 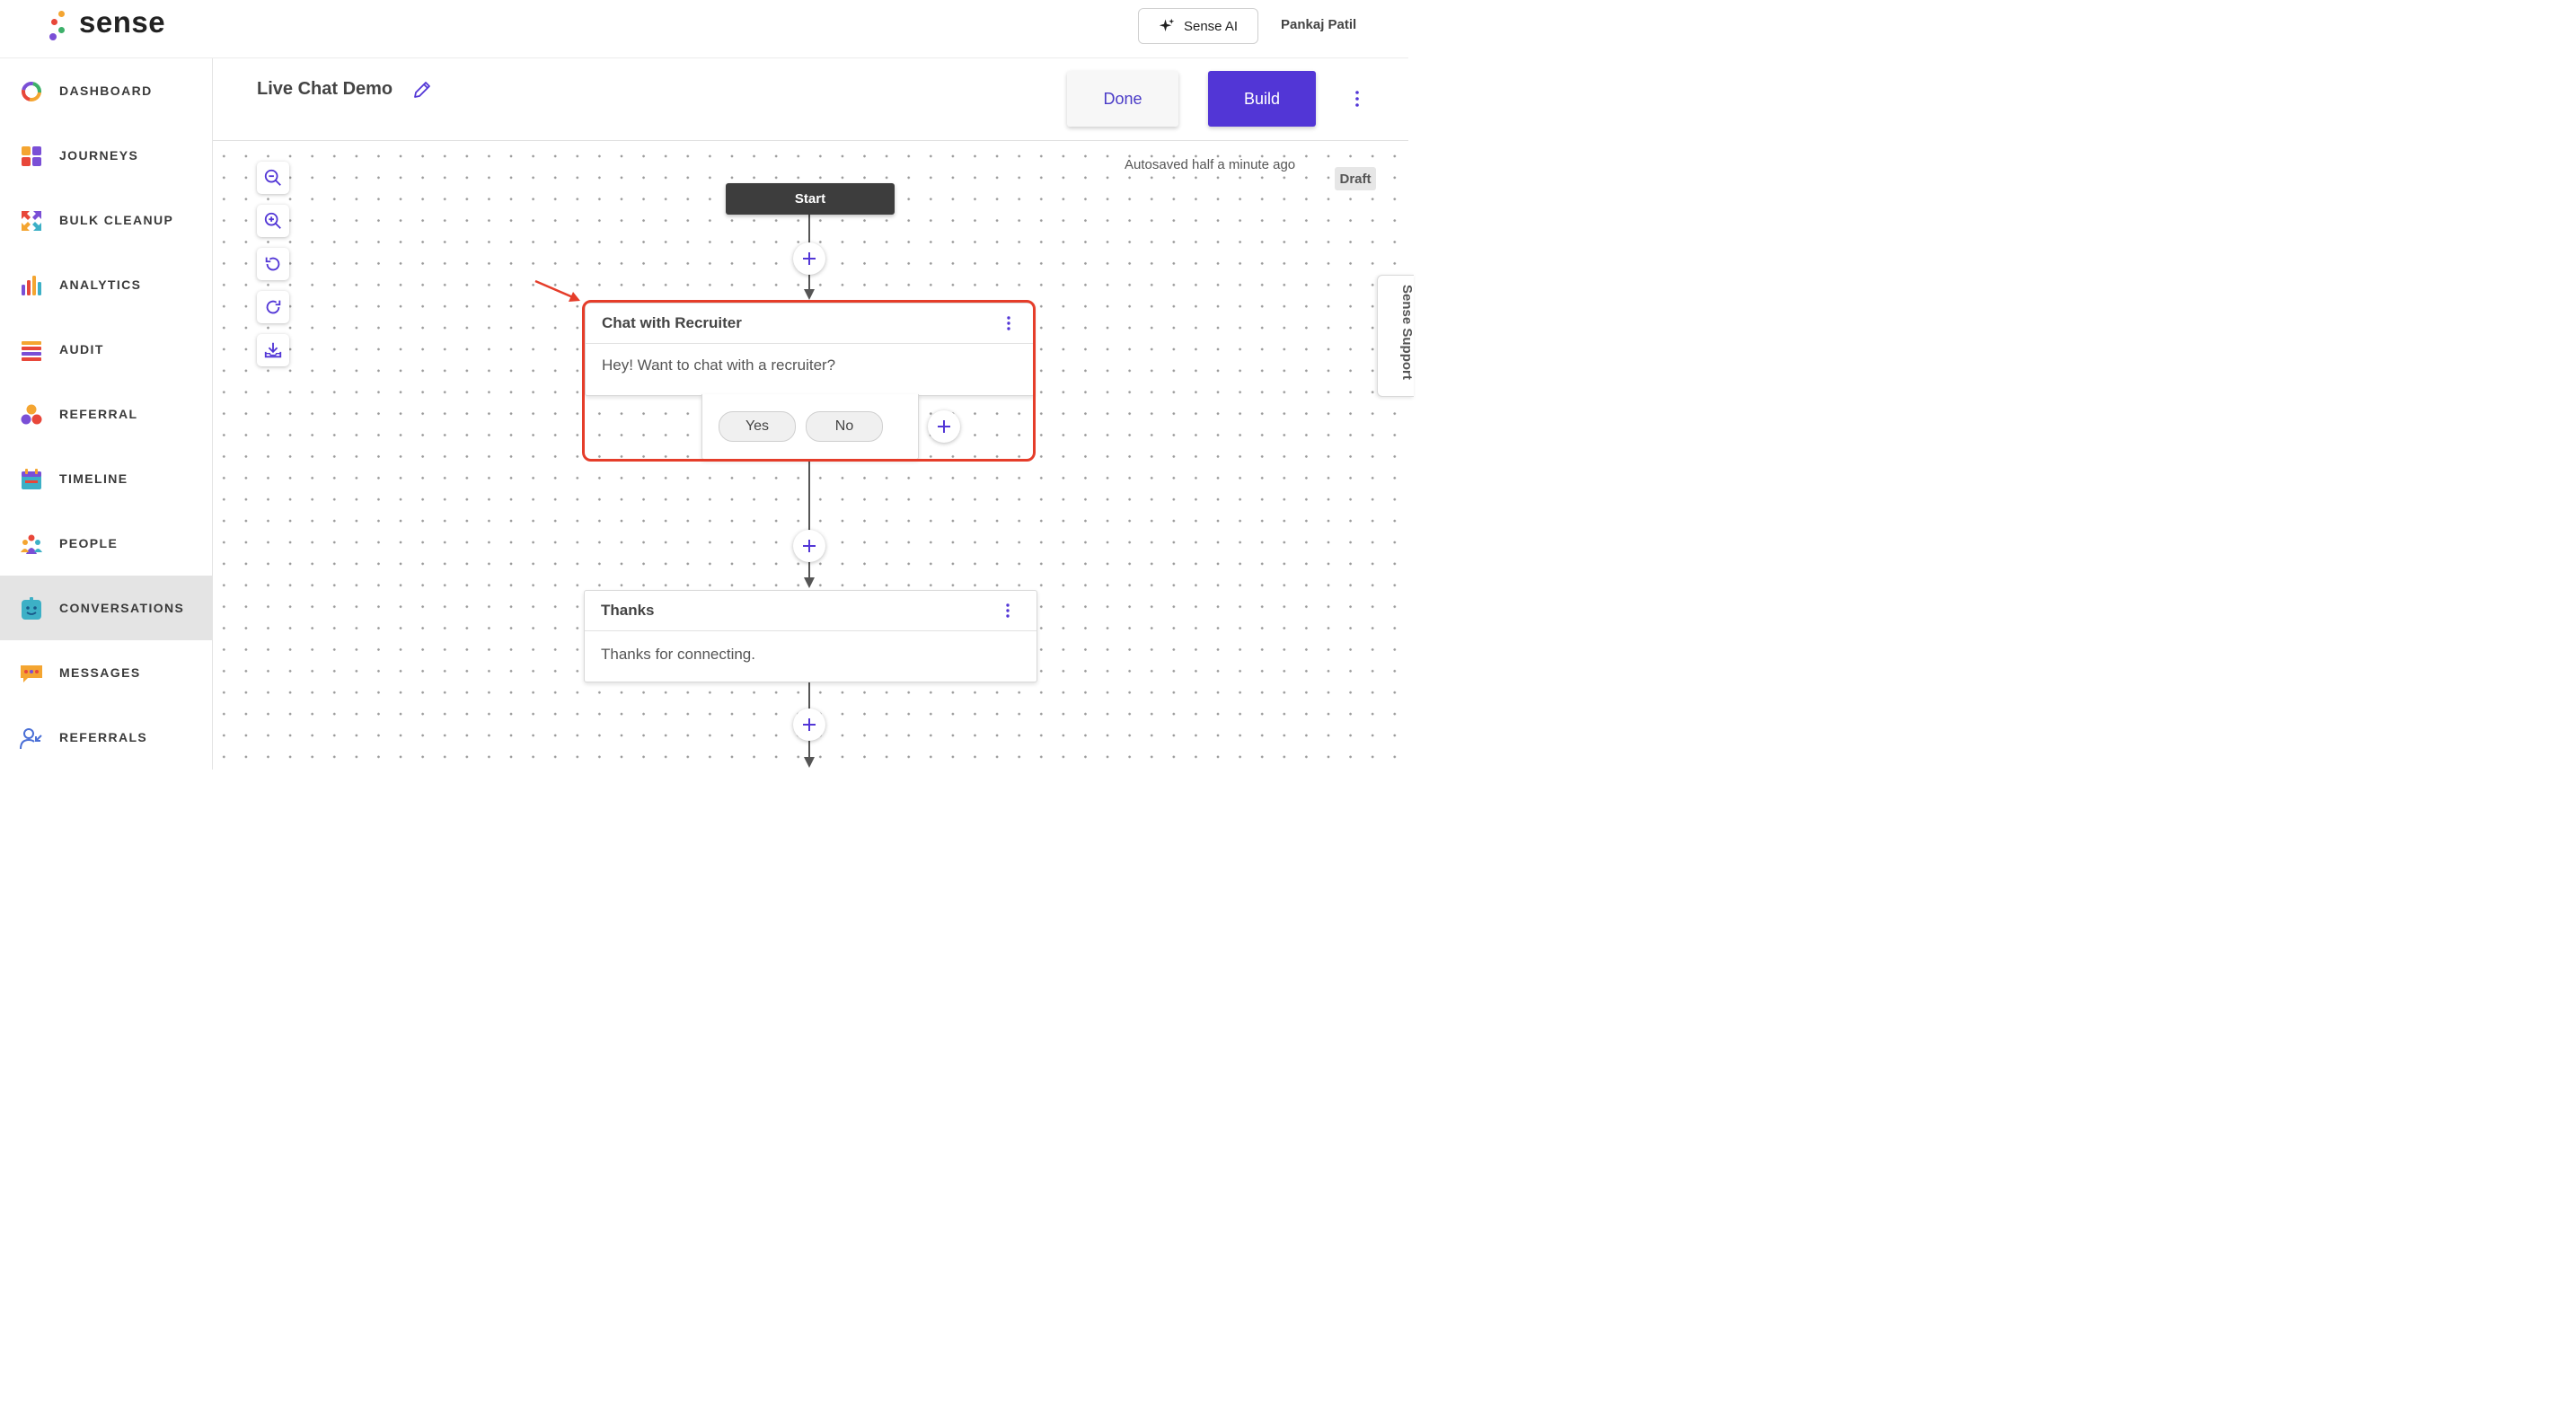 What do you see at coordinates (810, 636) in the screenshot?
I see `flow-node-thanks: Thanks Thanks for connecting.` at bounding box center [810, 636].